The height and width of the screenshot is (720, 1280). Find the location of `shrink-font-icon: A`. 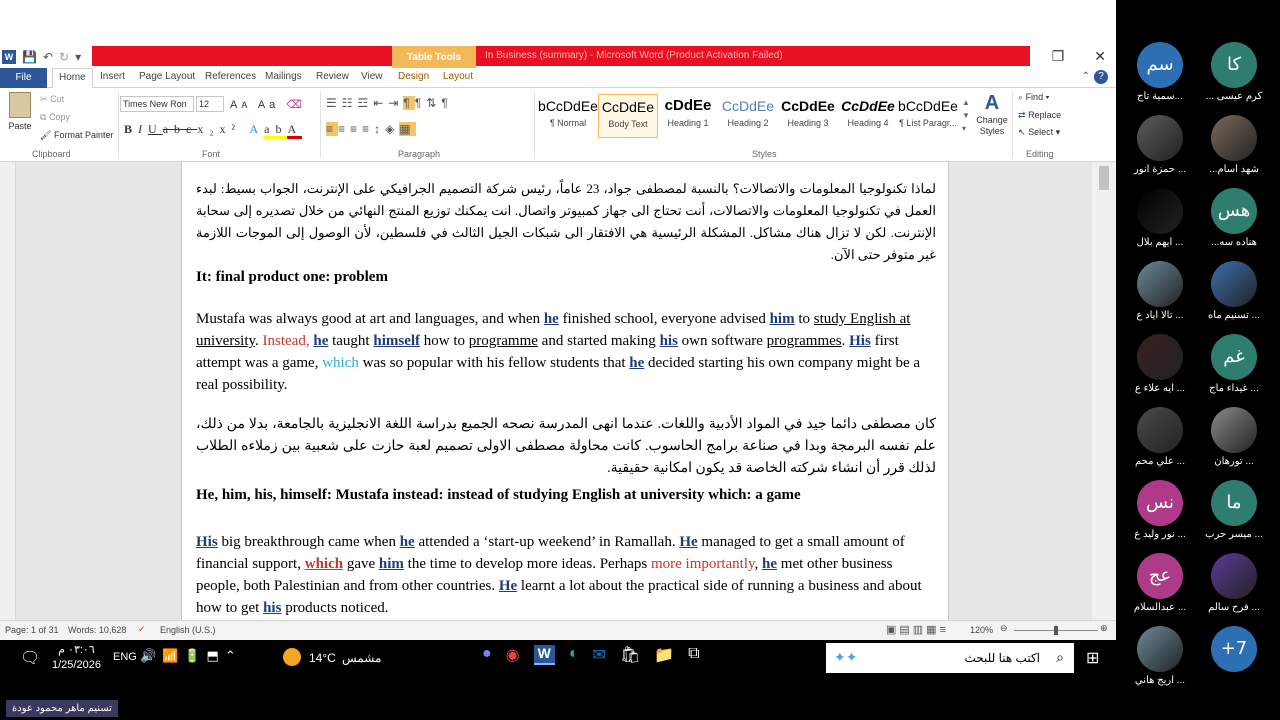

shrink-font-icon: A is located at coordinates (246, 105).